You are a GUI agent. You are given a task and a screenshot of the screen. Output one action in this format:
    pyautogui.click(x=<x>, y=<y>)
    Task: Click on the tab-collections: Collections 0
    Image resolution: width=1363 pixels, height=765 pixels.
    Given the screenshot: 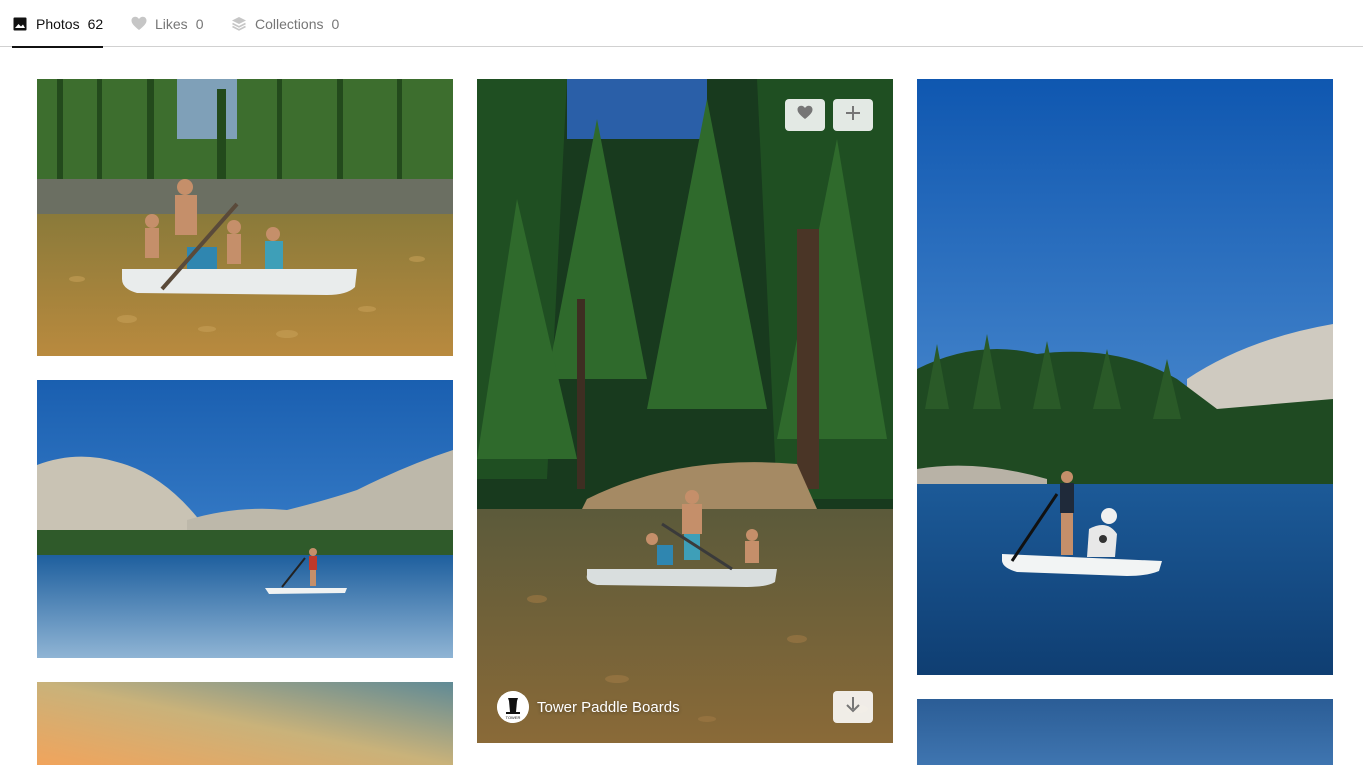 What is the action you would take?
    pyautogui.click(x=285, y=23)
    